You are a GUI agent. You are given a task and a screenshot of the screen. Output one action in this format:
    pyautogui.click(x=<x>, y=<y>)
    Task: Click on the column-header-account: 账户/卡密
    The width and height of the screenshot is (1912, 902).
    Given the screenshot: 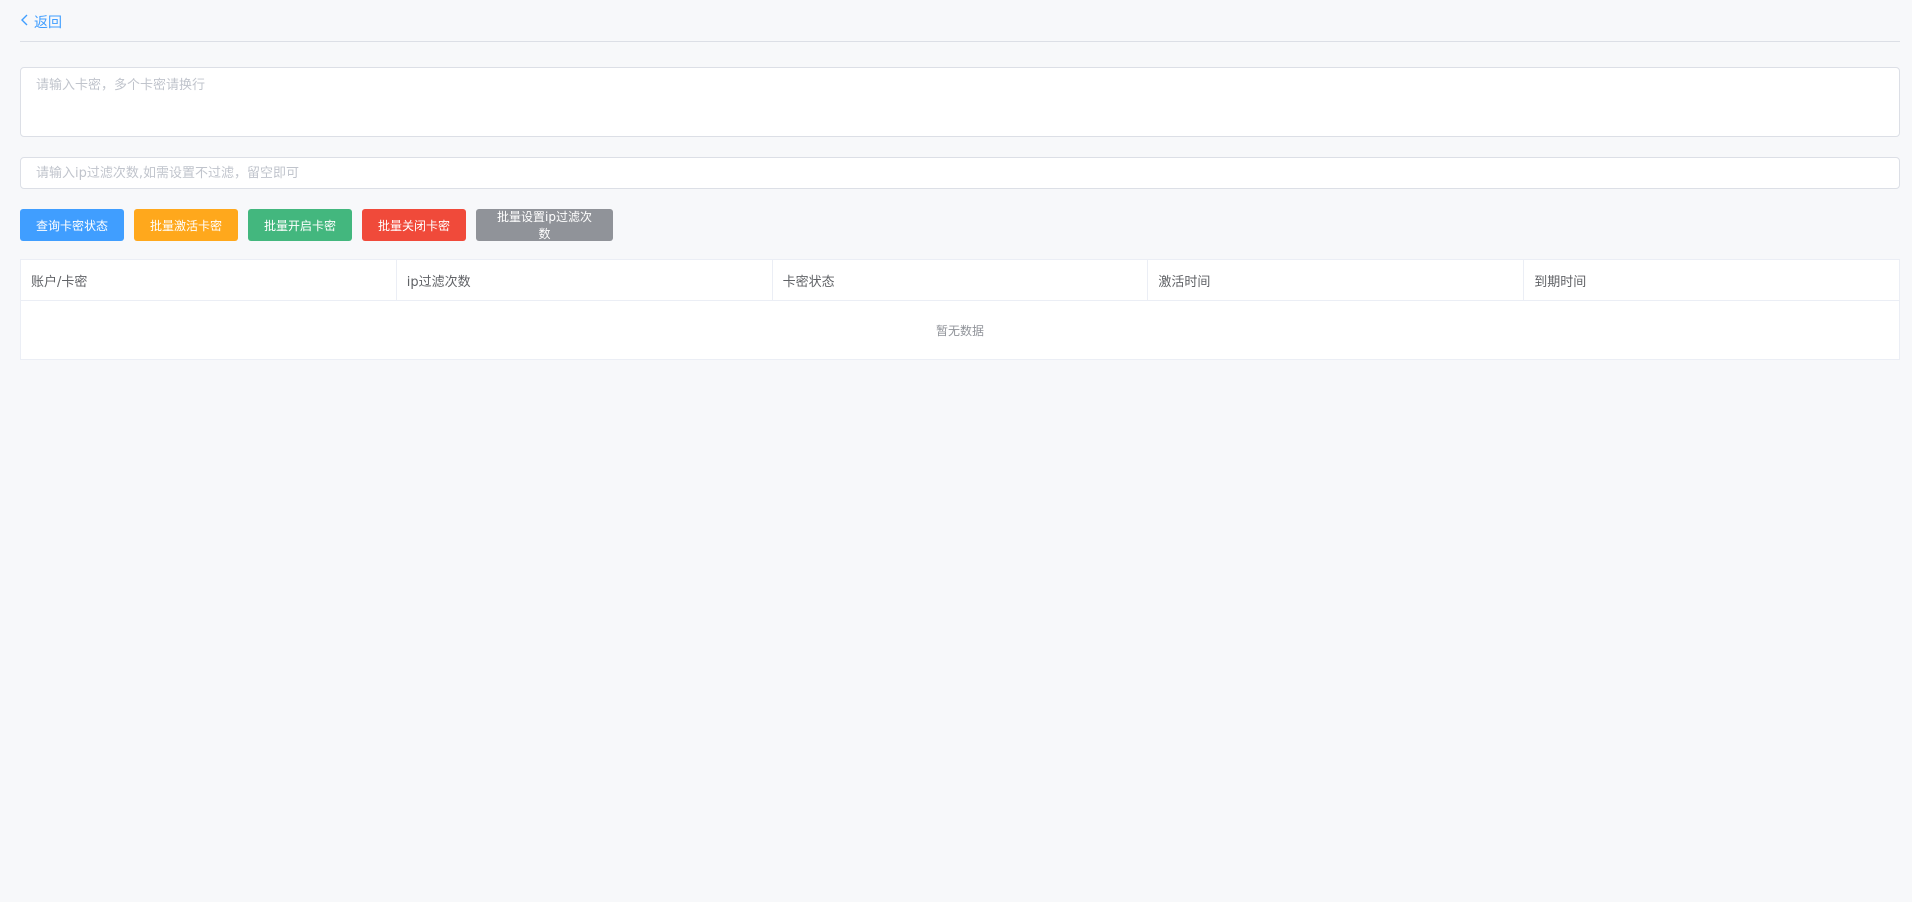 What is the action you would take?
    pyautogui.click(x=209, y=280)
    